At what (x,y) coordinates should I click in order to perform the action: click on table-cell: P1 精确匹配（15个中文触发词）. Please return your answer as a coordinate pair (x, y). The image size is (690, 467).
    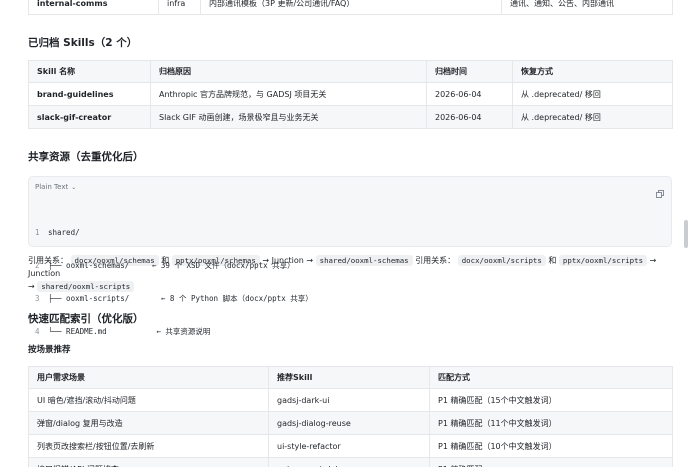
    Looking at the image, I should click on (551, 400).